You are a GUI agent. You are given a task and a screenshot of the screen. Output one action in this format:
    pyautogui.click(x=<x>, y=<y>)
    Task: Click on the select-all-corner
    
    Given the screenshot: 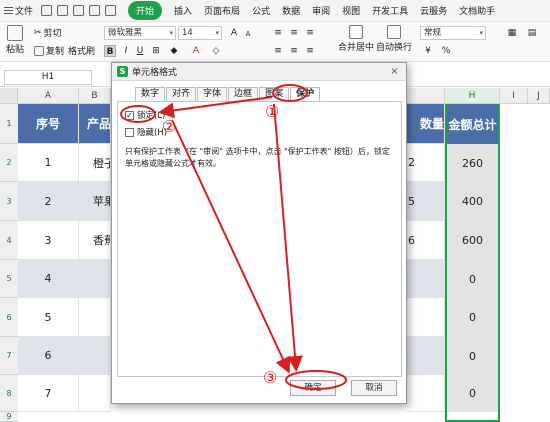 What is the action you would take?
    pyautogui.click(x=9, y=96)
    